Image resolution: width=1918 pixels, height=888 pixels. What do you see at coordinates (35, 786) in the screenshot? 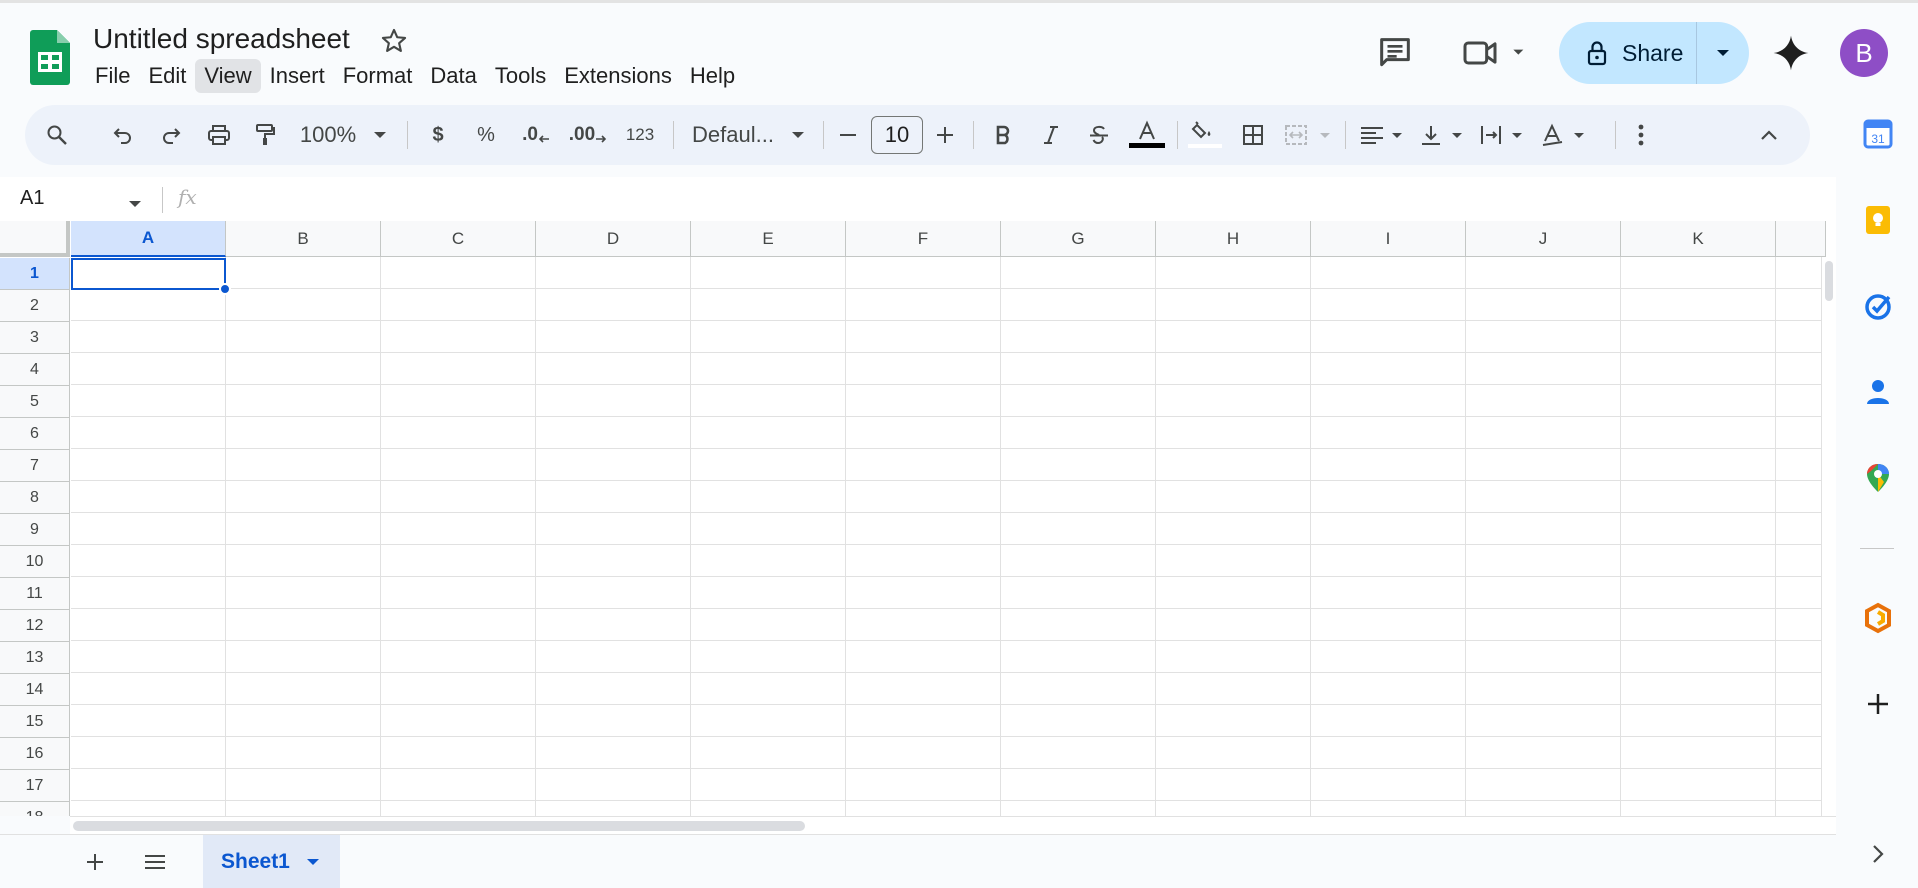
I see `row-header: 17` at bounding box center [35, 786].